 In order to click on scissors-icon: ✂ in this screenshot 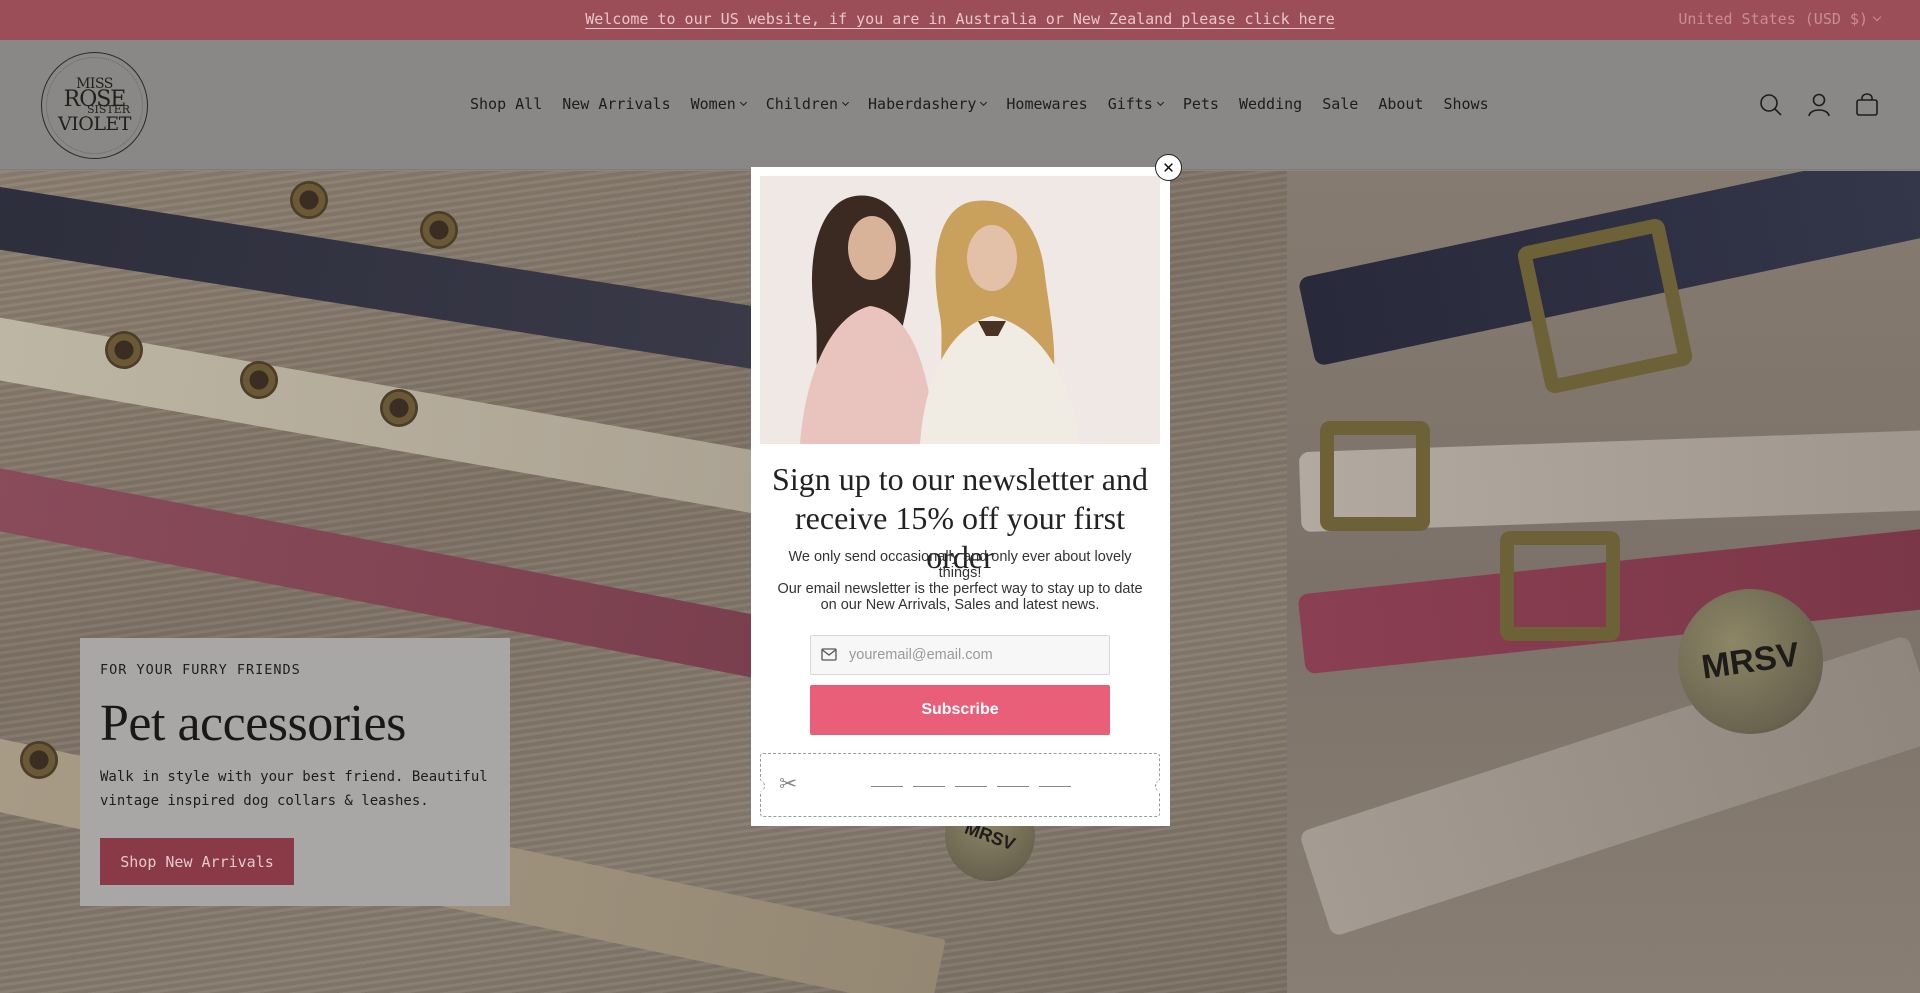, I will do `click(788, 784)`.